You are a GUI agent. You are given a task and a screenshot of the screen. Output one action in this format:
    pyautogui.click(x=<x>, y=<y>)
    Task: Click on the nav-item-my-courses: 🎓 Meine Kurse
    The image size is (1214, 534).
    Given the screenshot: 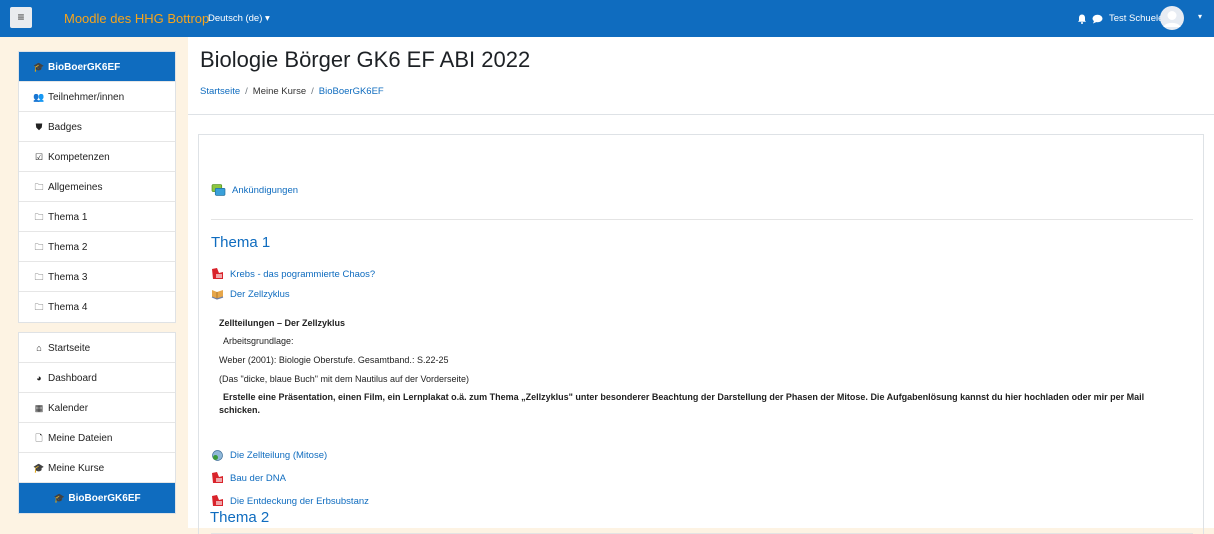 What is the action you would take?
    pyautogui.click(x=97, y=468)
    